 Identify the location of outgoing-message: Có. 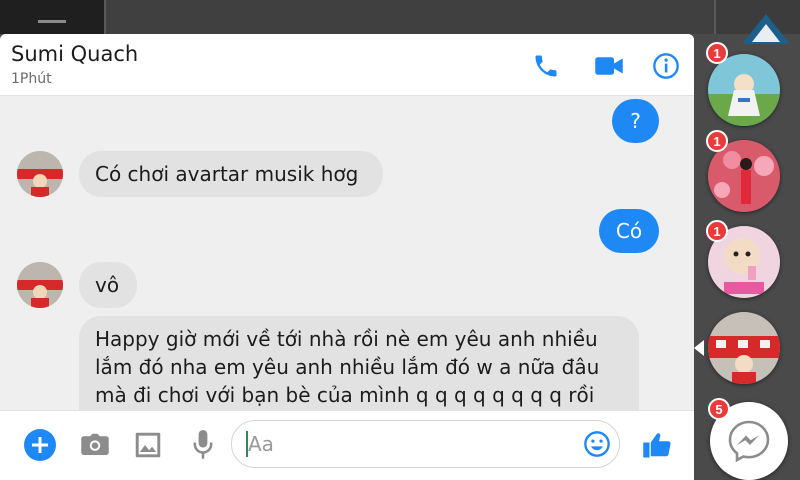
(629, 231).